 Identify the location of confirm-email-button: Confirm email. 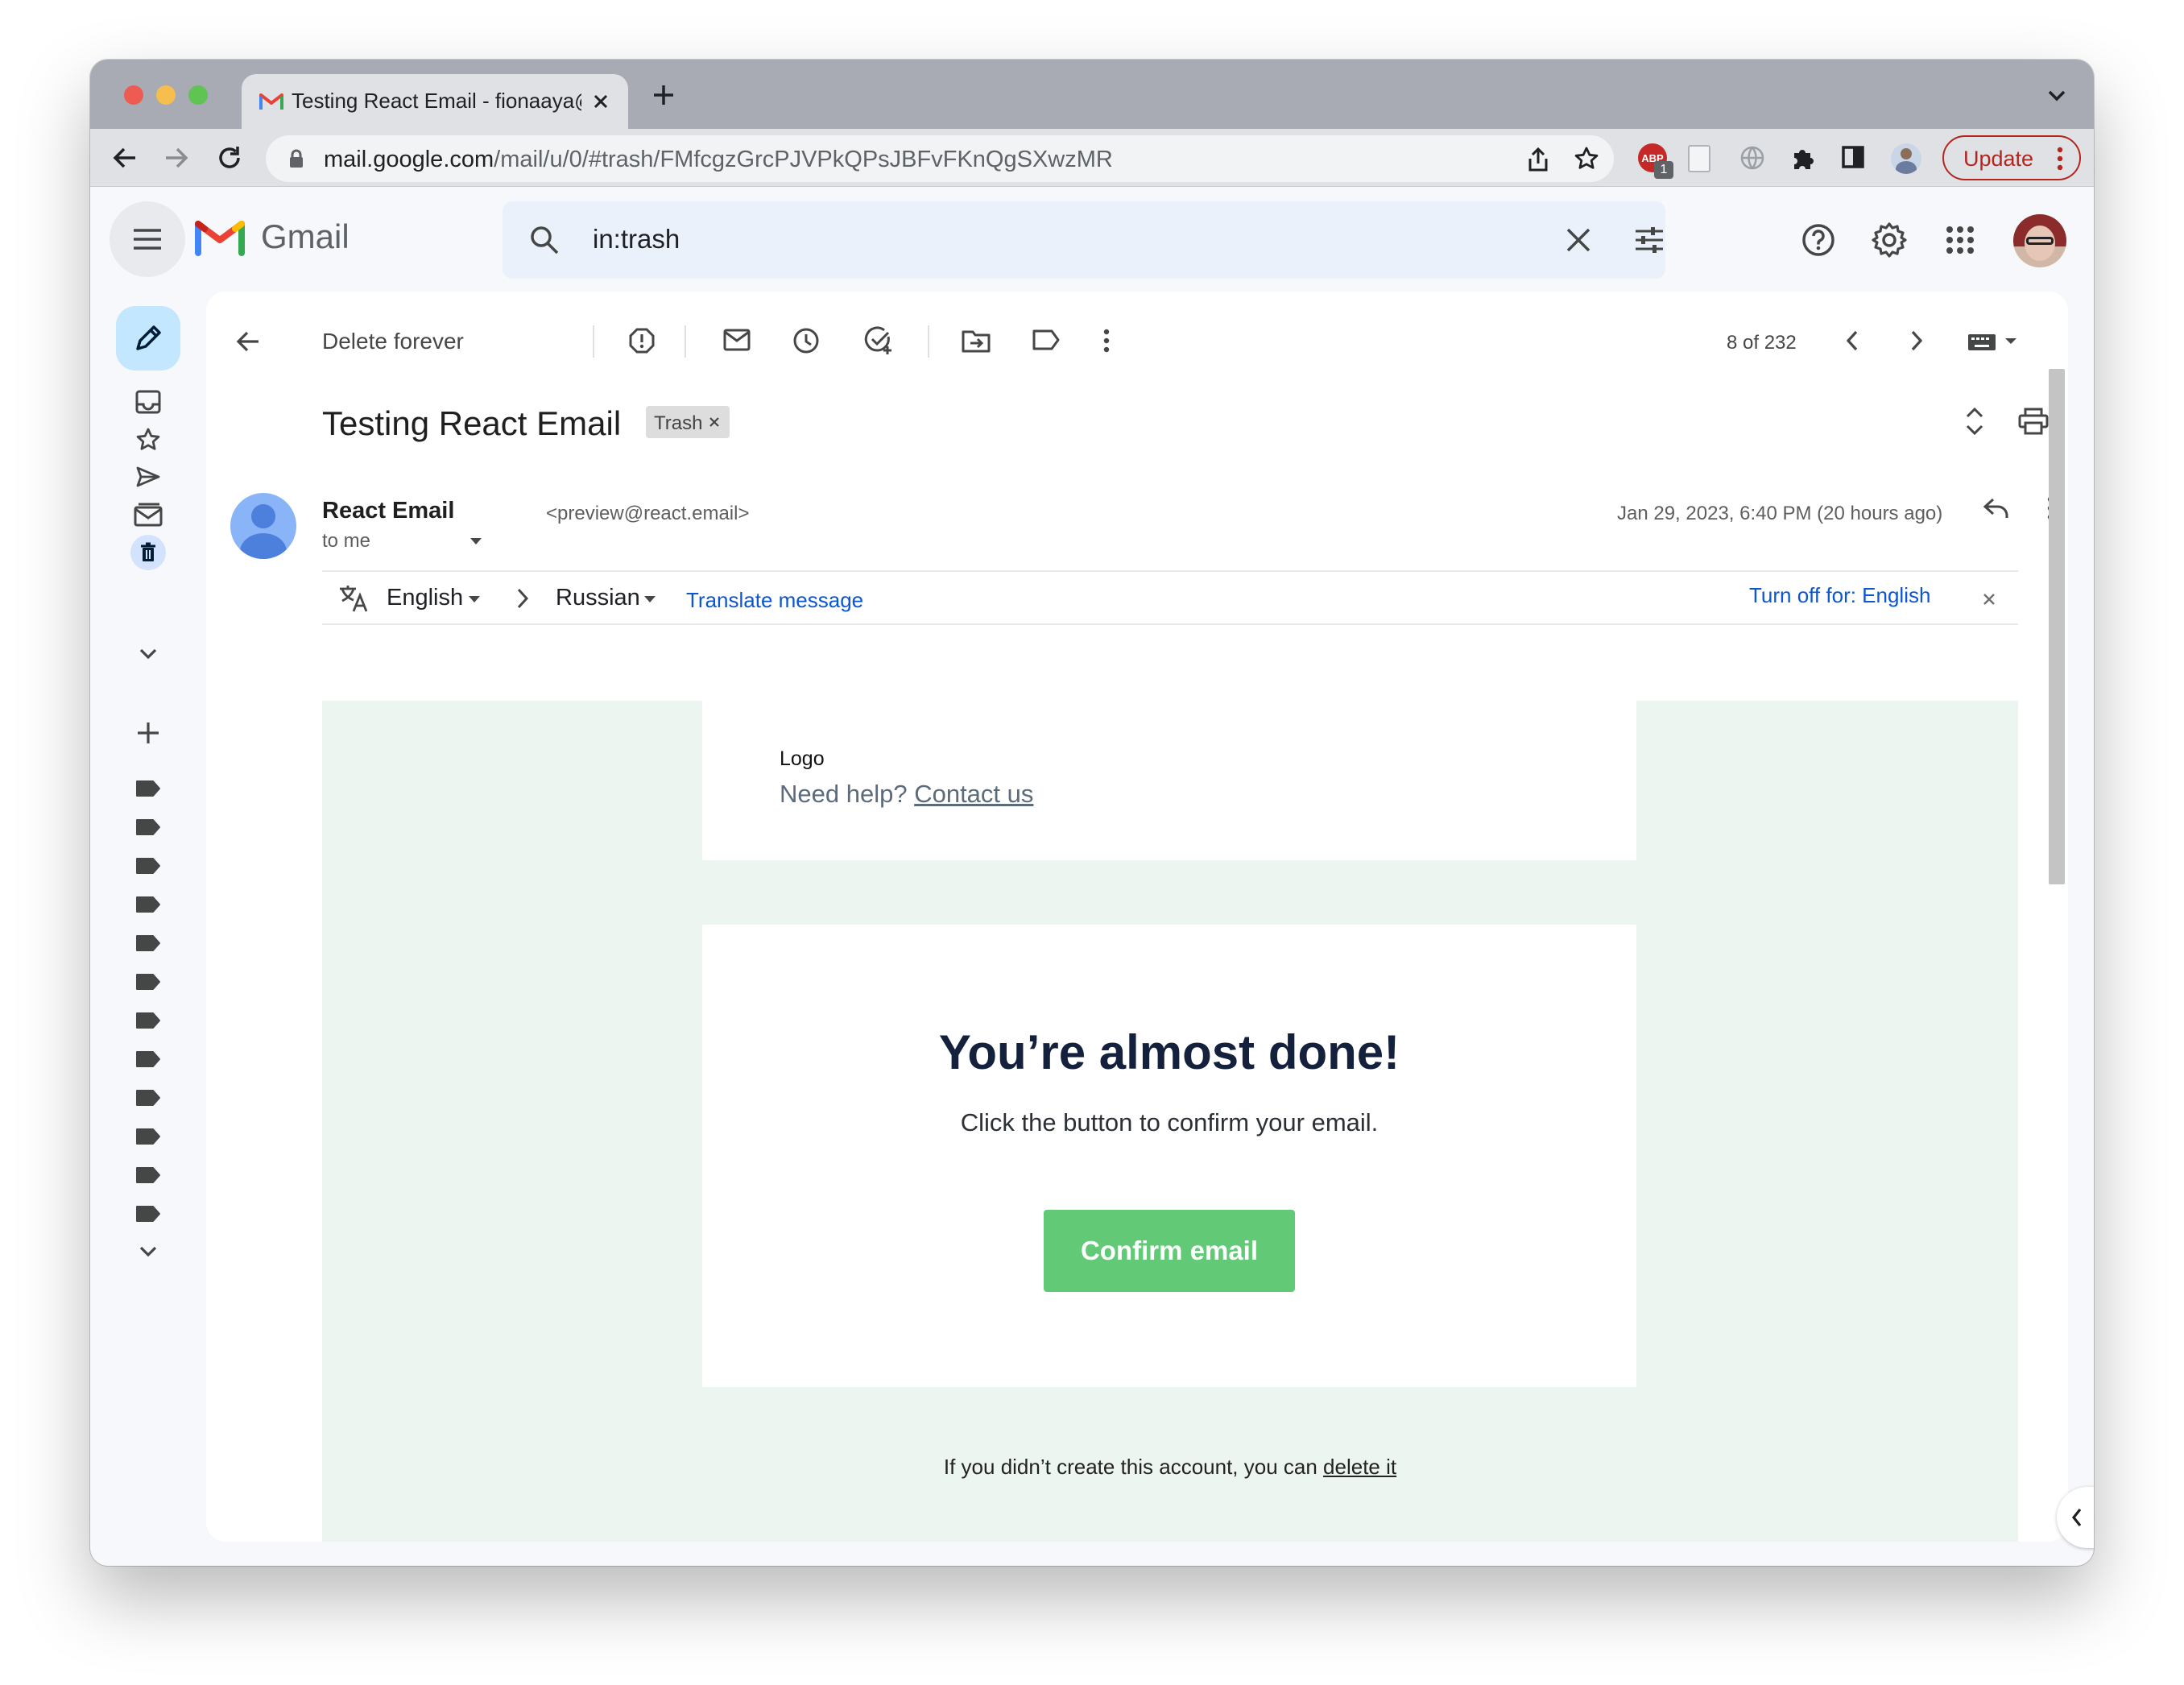
(1169, 1251).